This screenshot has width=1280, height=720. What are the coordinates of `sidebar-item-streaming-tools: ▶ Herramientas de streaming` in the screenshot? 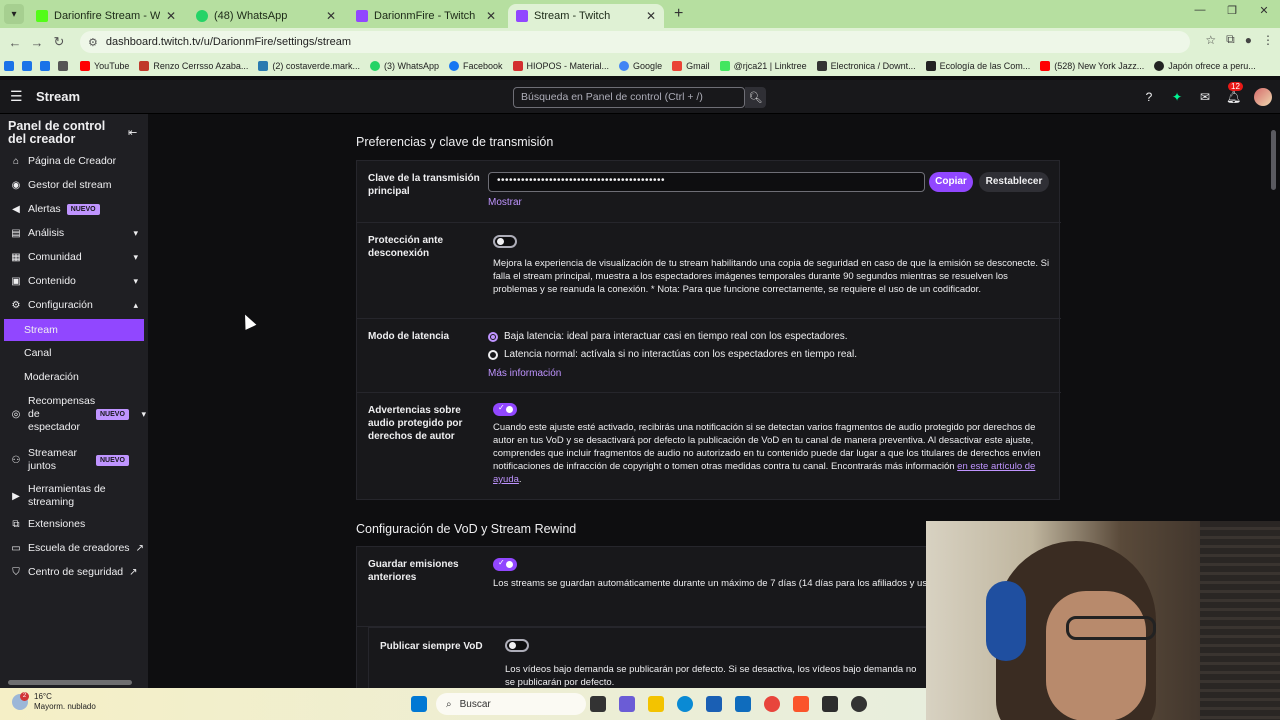 It's located at (74, 496).